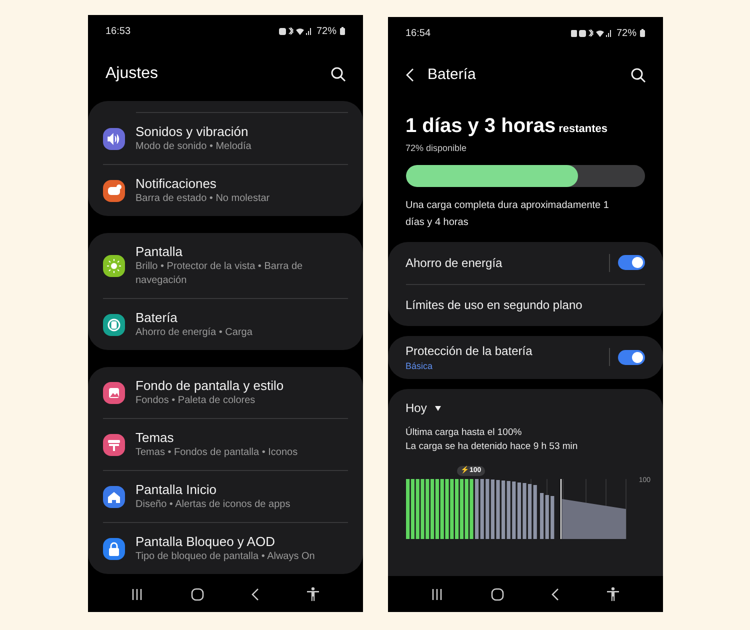  Describe the element at coordinates (525, 263) in the screenshot. I see `settings-row: Ahorro de energía` at that location.